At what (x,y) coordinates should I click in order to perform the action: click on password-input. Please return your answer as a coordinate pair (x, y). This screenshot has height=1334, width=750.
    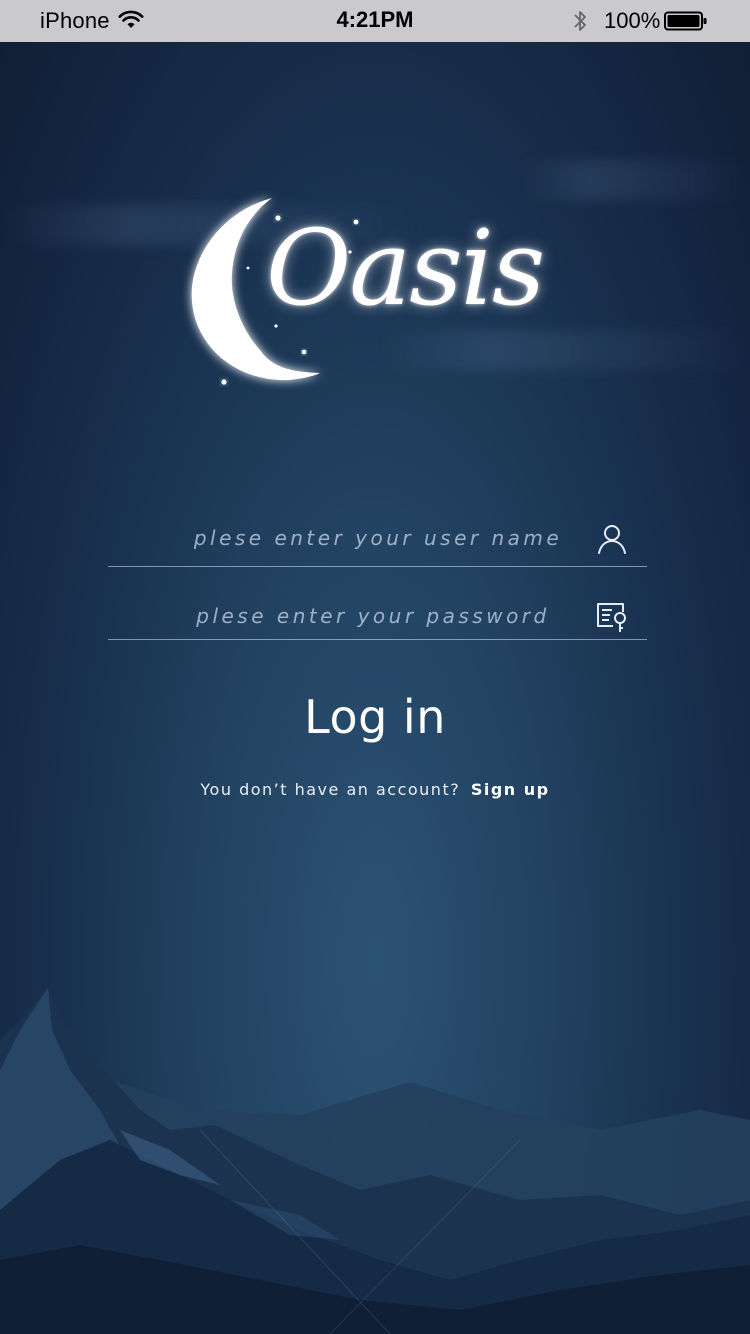
    Looking at the image, I should click on (343, 615).